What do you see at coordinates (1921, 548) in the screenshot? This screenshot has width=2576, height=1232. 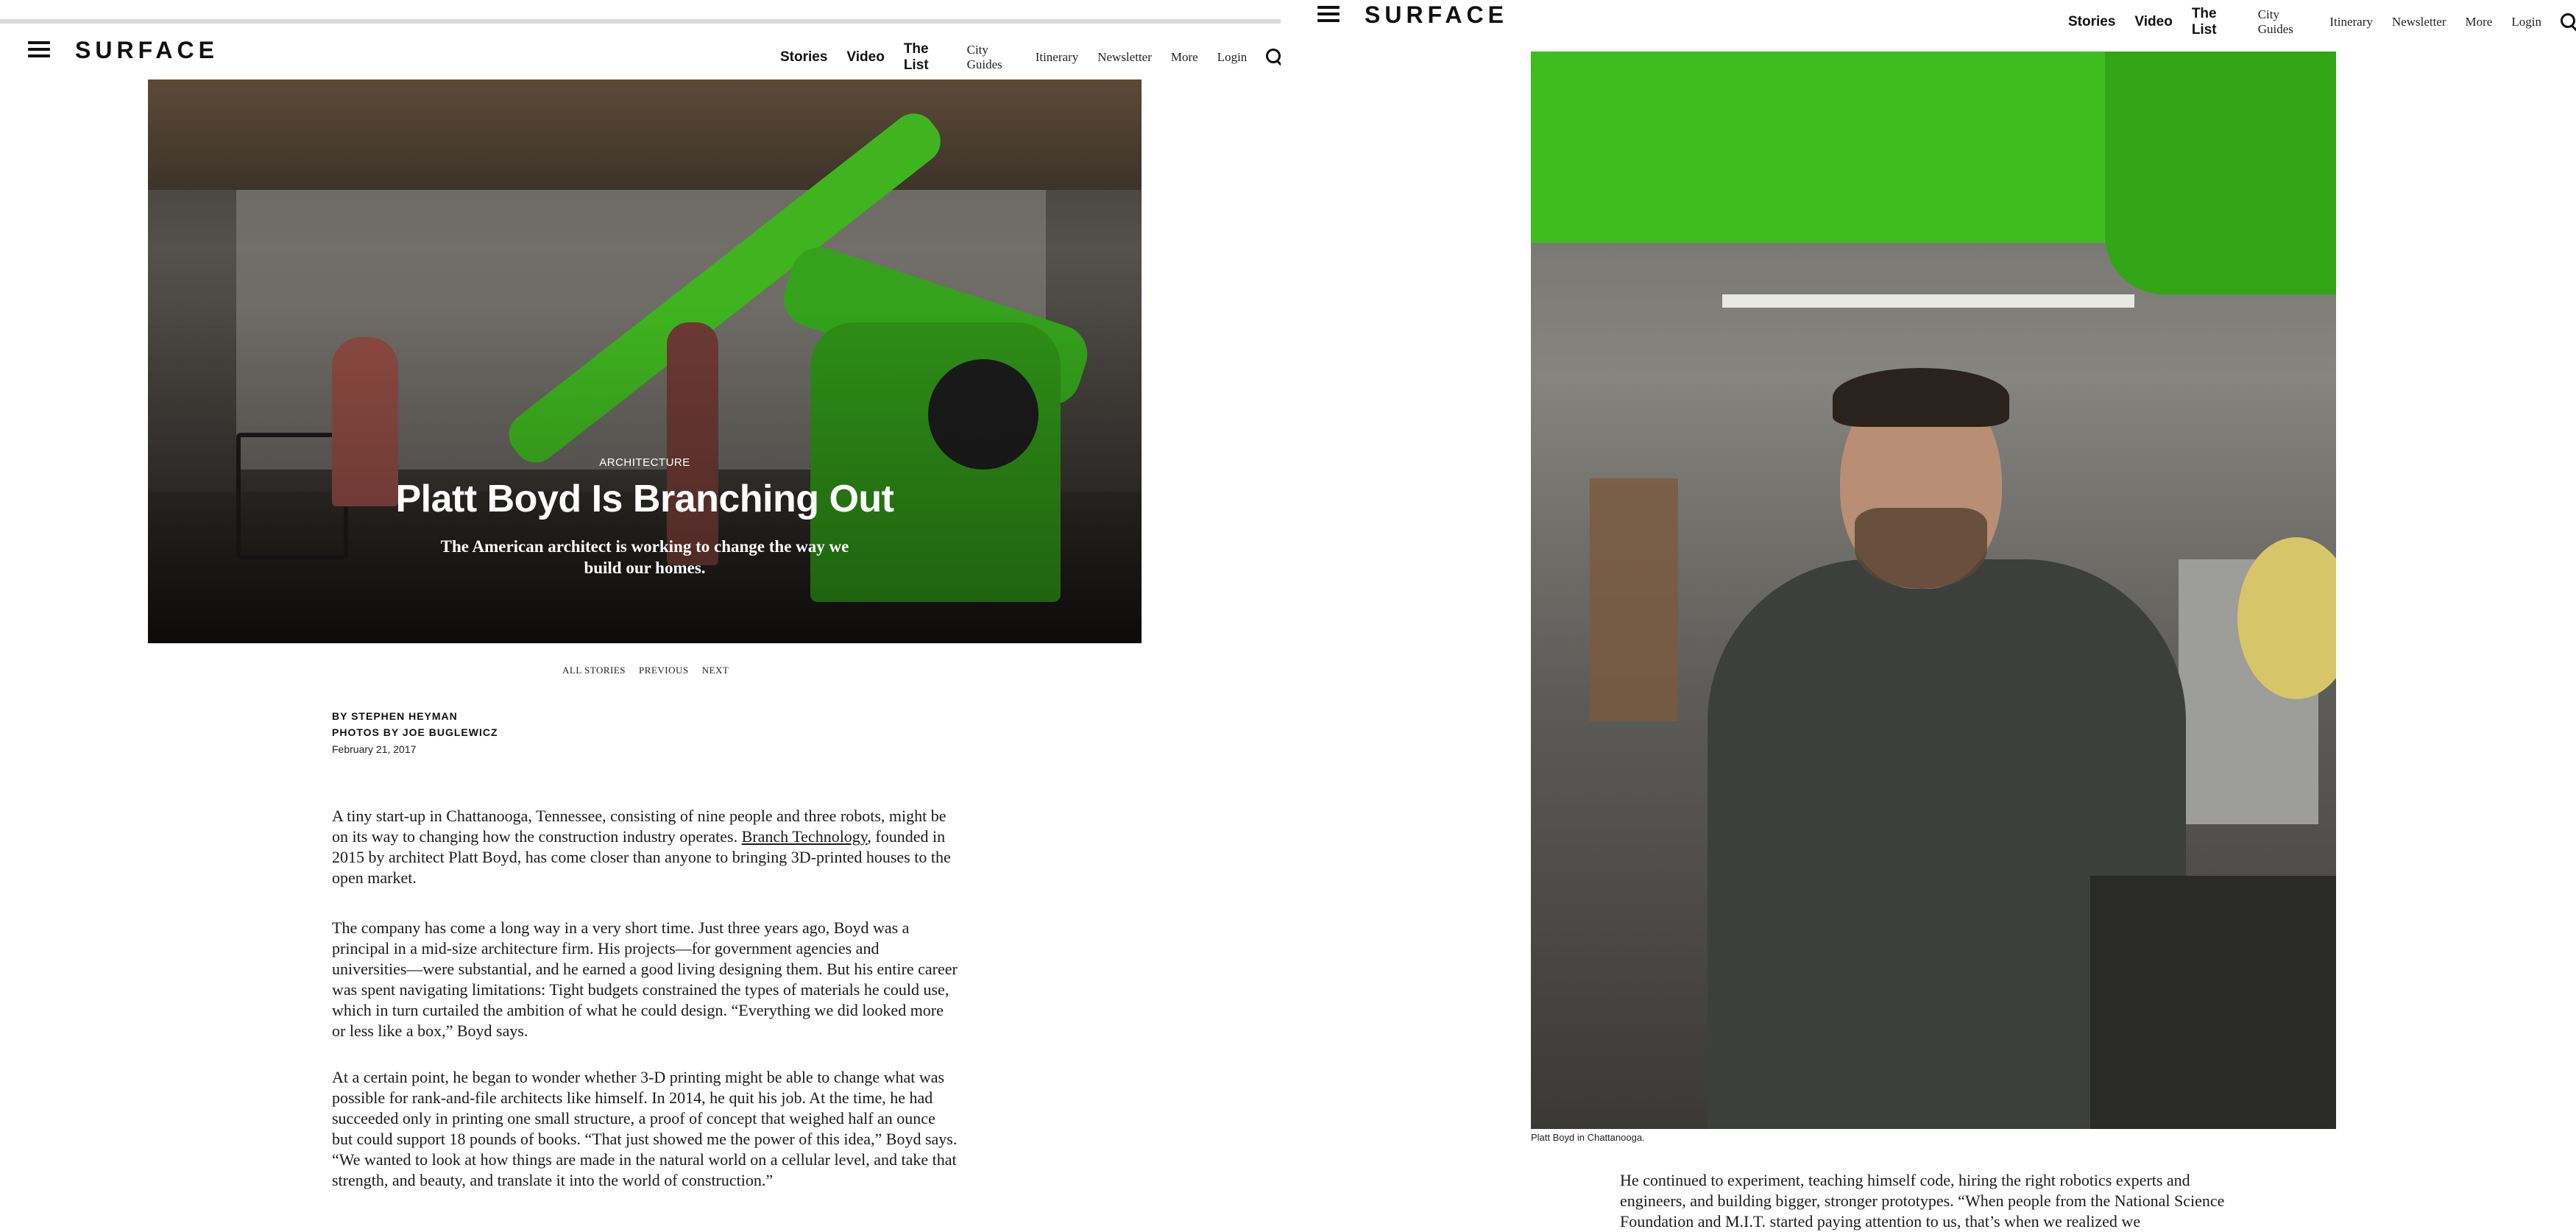 I see `photo-beard` at bounding box center [1921, 548].